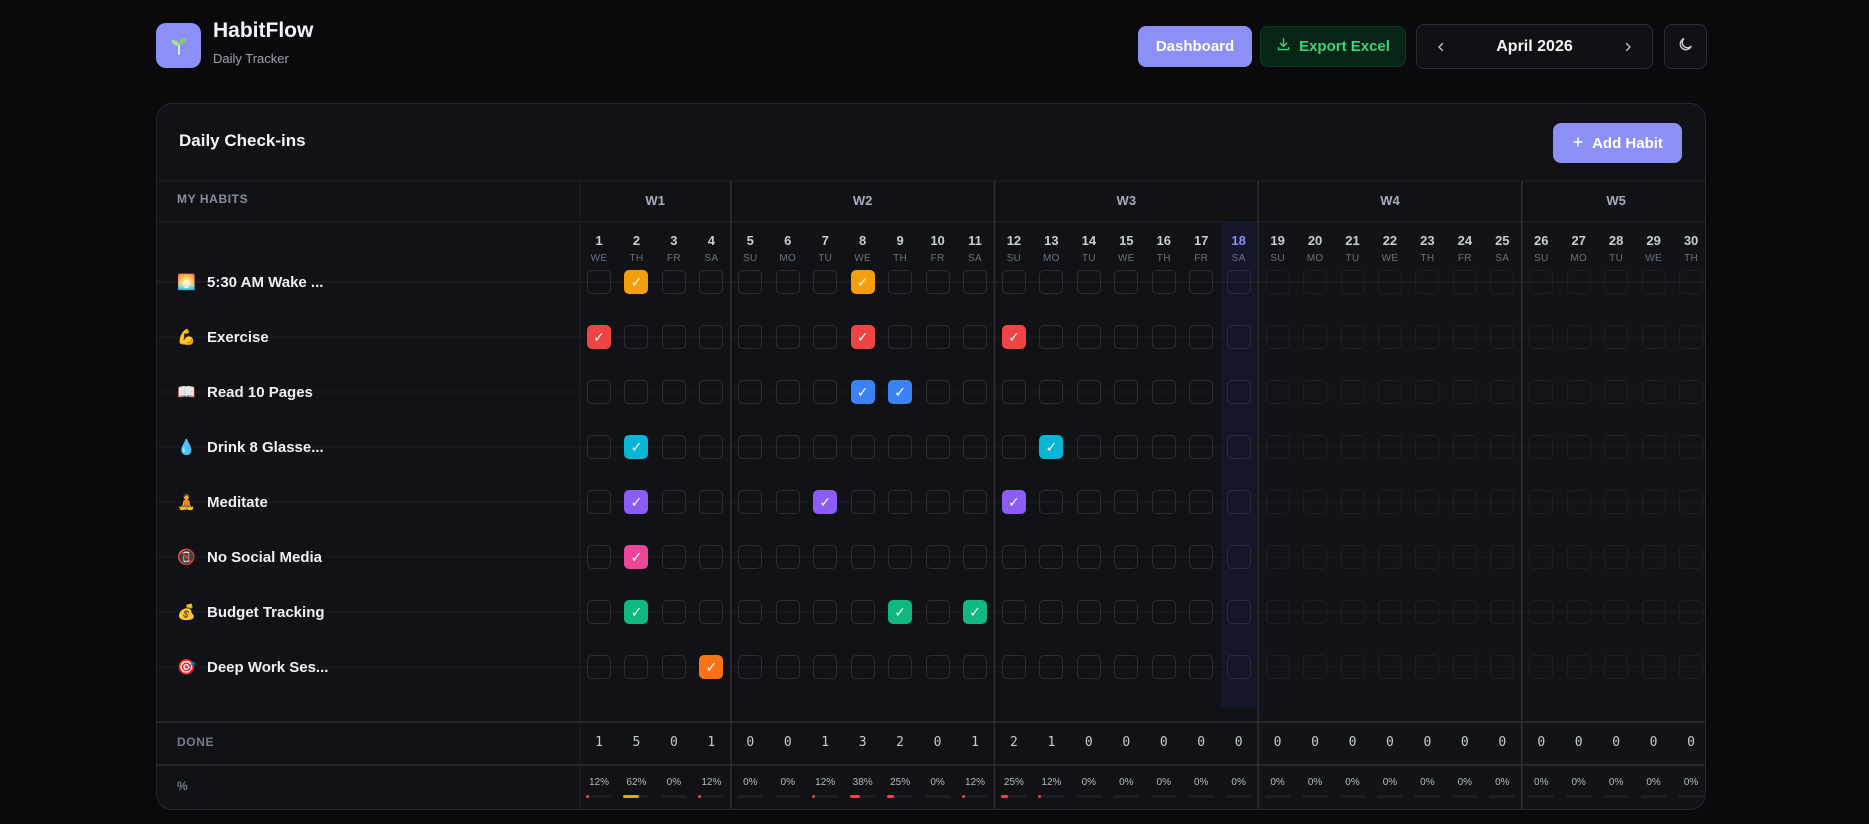  I want to click on chevron-left-icon, so click(1441, 46).